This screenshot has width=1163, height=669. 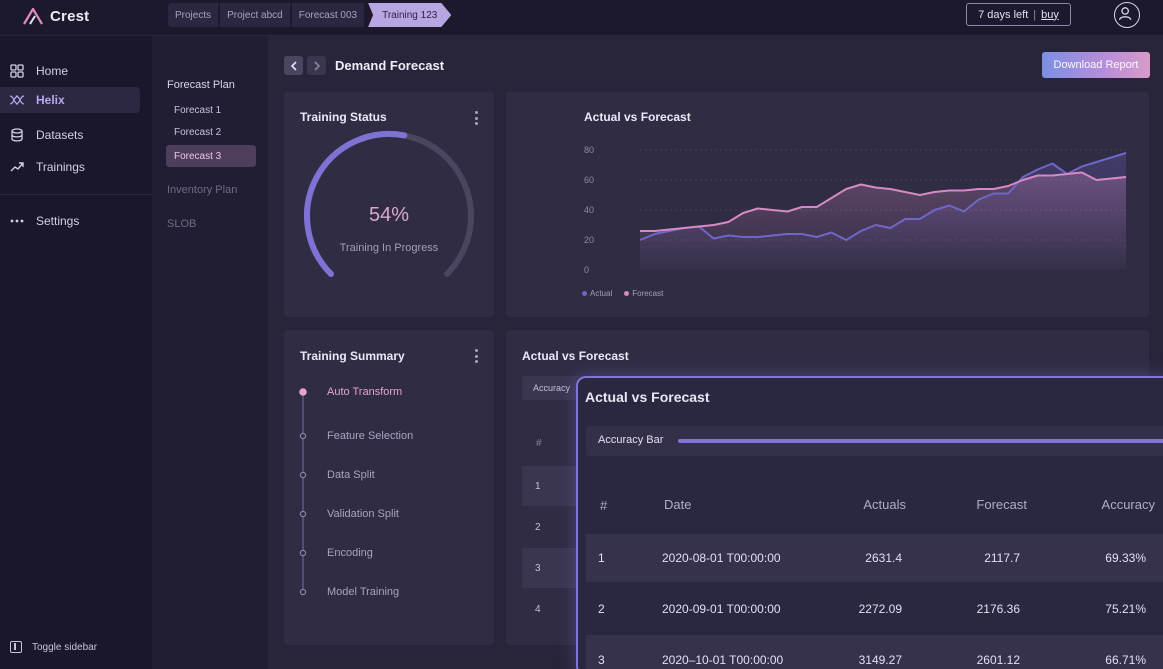 I want to click on table-row: 1, so click(x=552, y=486).